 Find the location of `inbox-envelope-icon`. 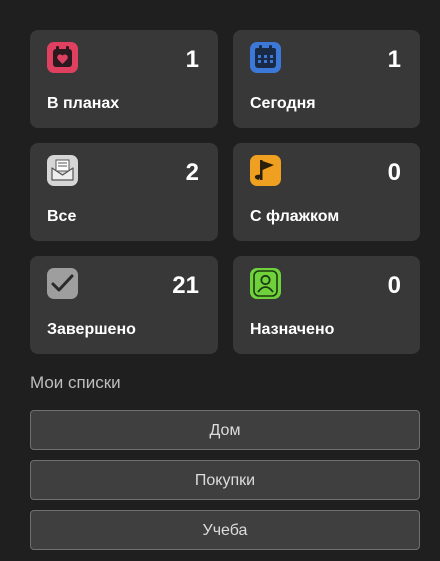

inbox-envelope-icon is located at coordinates (62, 170).